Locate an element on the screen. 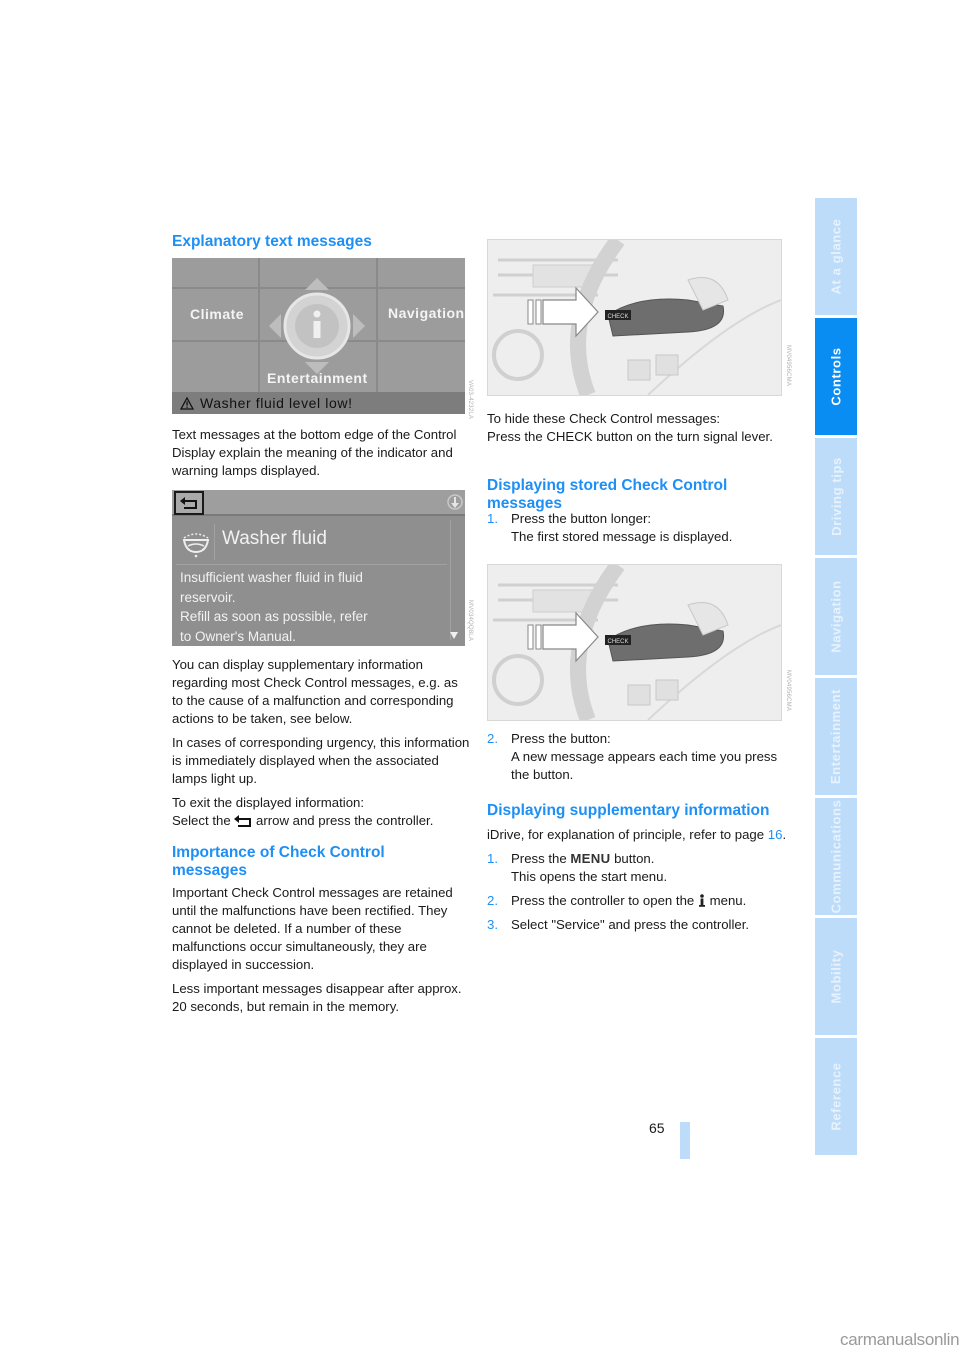 The width and height of the screenshot is (960, 1358). tab-at-a-glance: At a glance is located at coordinates (836, 256).